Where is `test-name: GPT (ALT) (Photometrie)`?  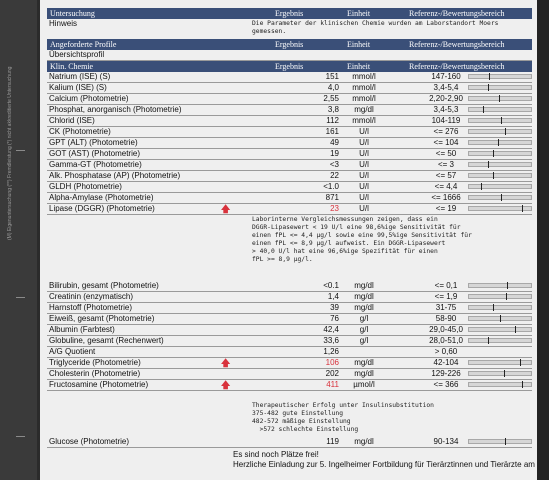 test-name: GPT (ALT) (Photometrie) is located at coordinates (93, 142).